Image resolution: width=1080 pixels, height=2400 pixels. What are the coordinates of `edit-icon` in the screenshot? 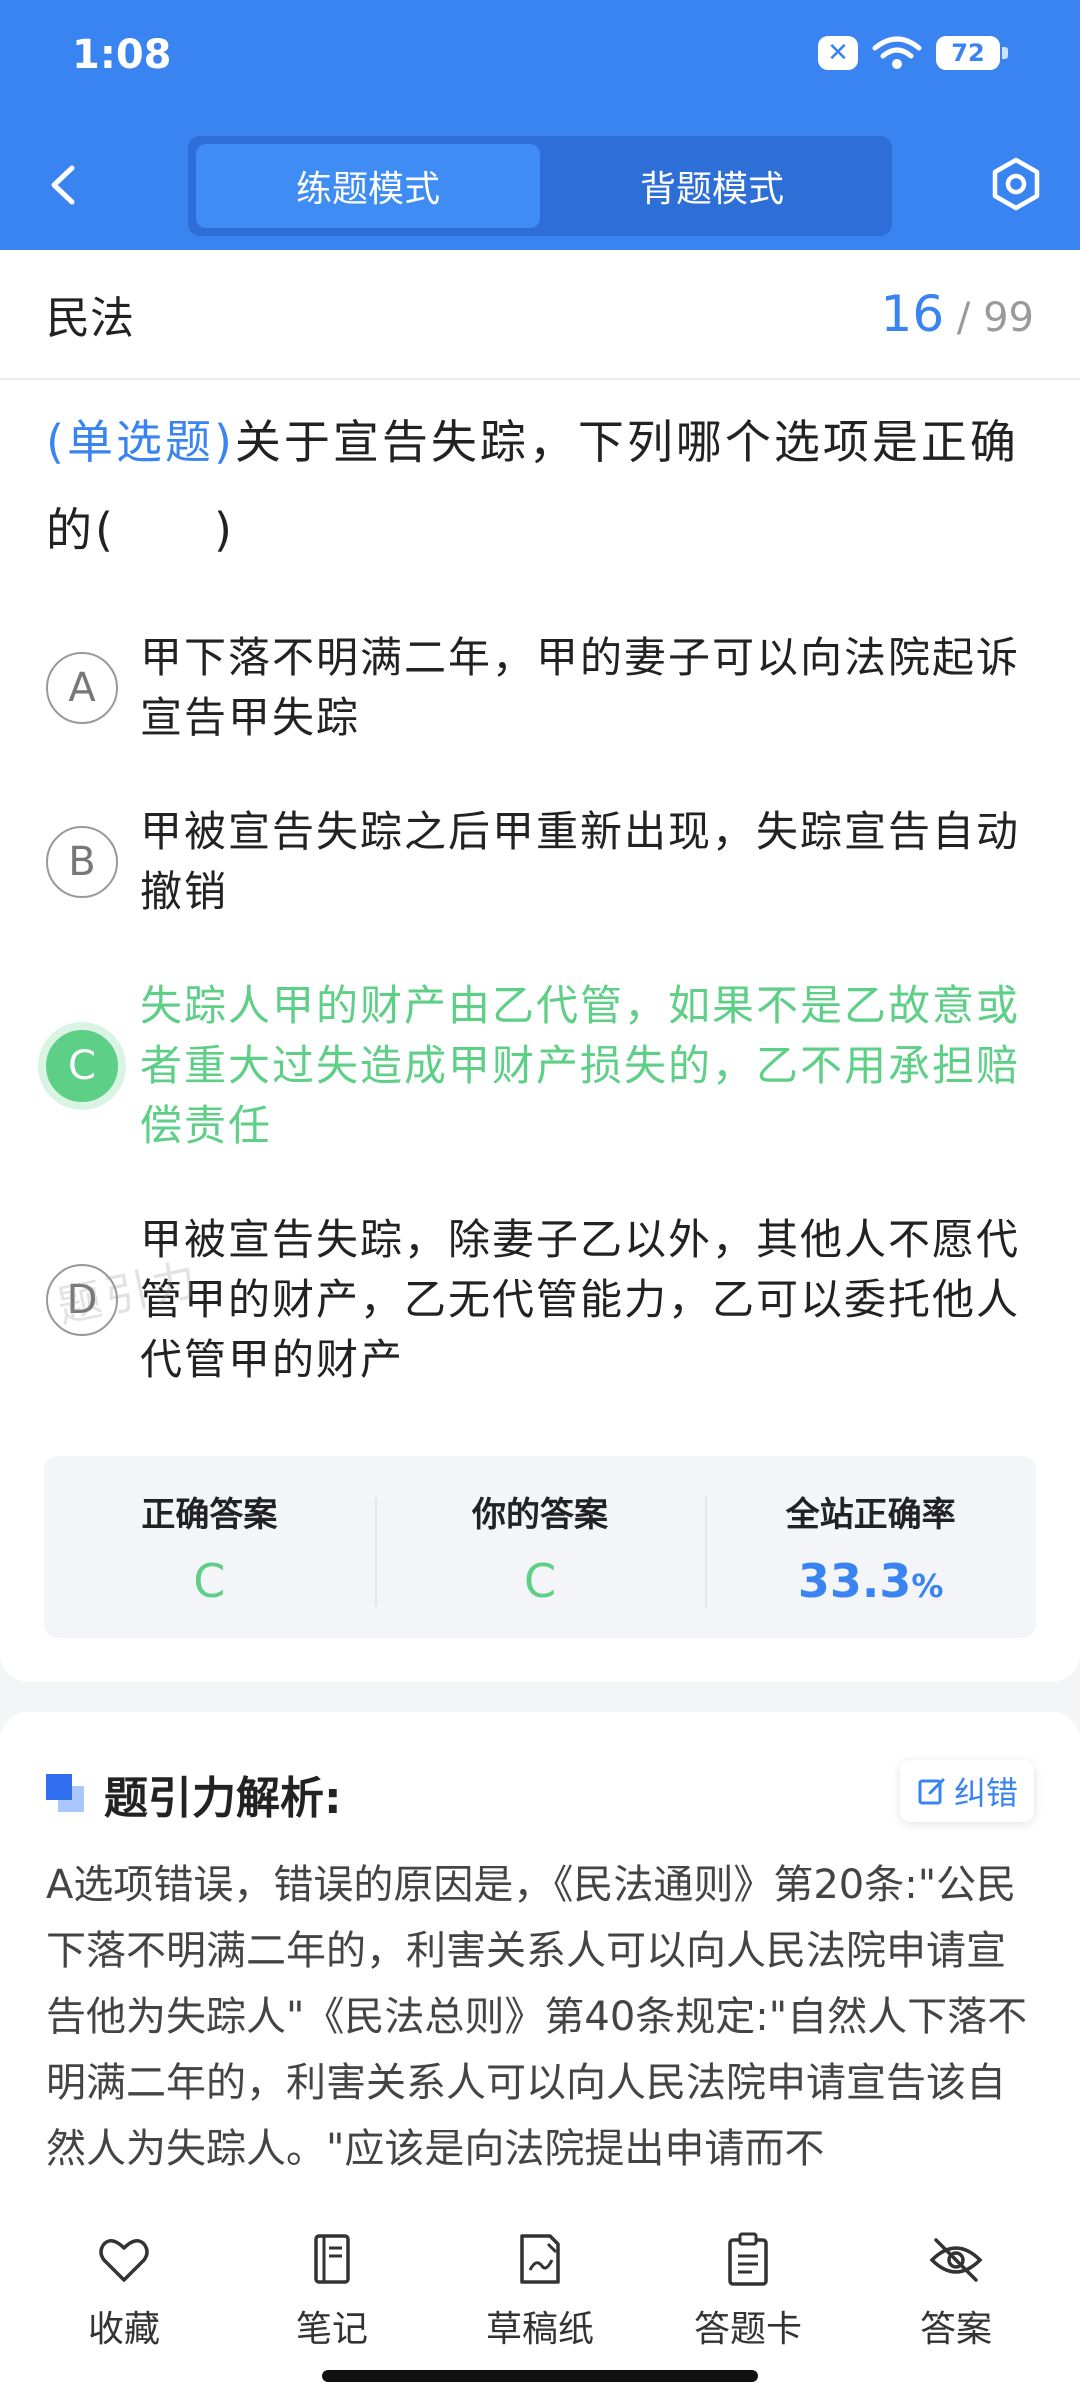 It's located at (931, 1791).